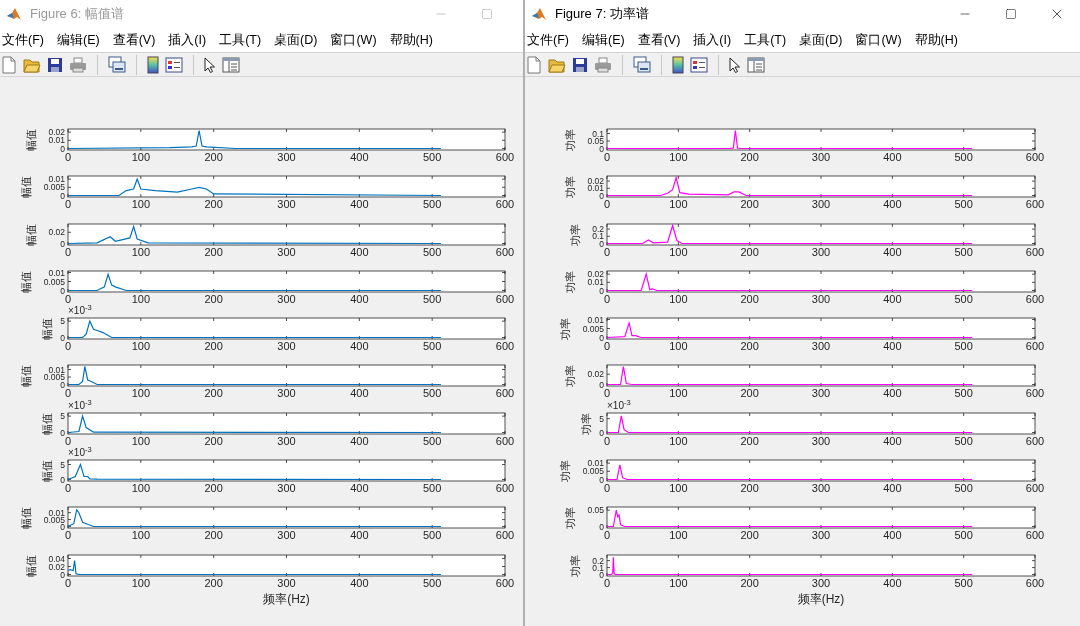 The height and width of the screenshot is (626, 1080). What do you see at coordinates (14, 14) in the screenshot?
I see `matlab-logo-icon` at bounding box center [14, 14].